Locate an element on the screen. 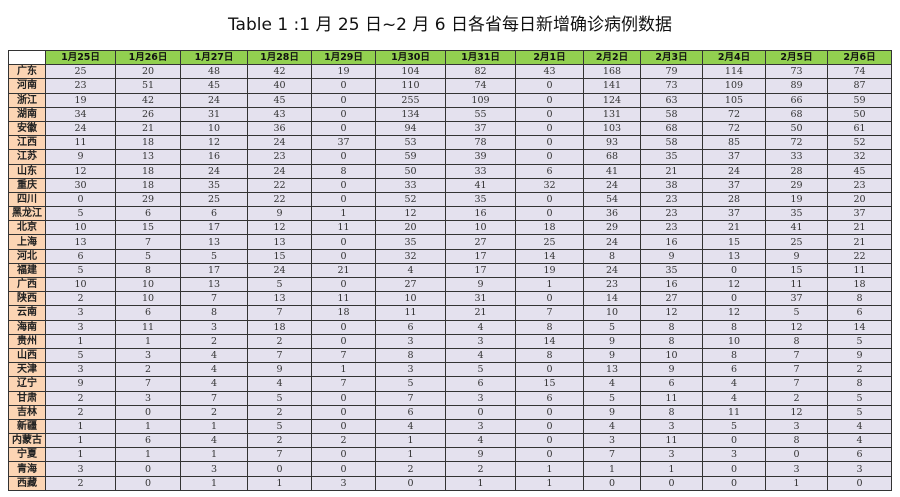 The image size is (900, 497). province-cell: 广西 is located at coordinates (27, 284).